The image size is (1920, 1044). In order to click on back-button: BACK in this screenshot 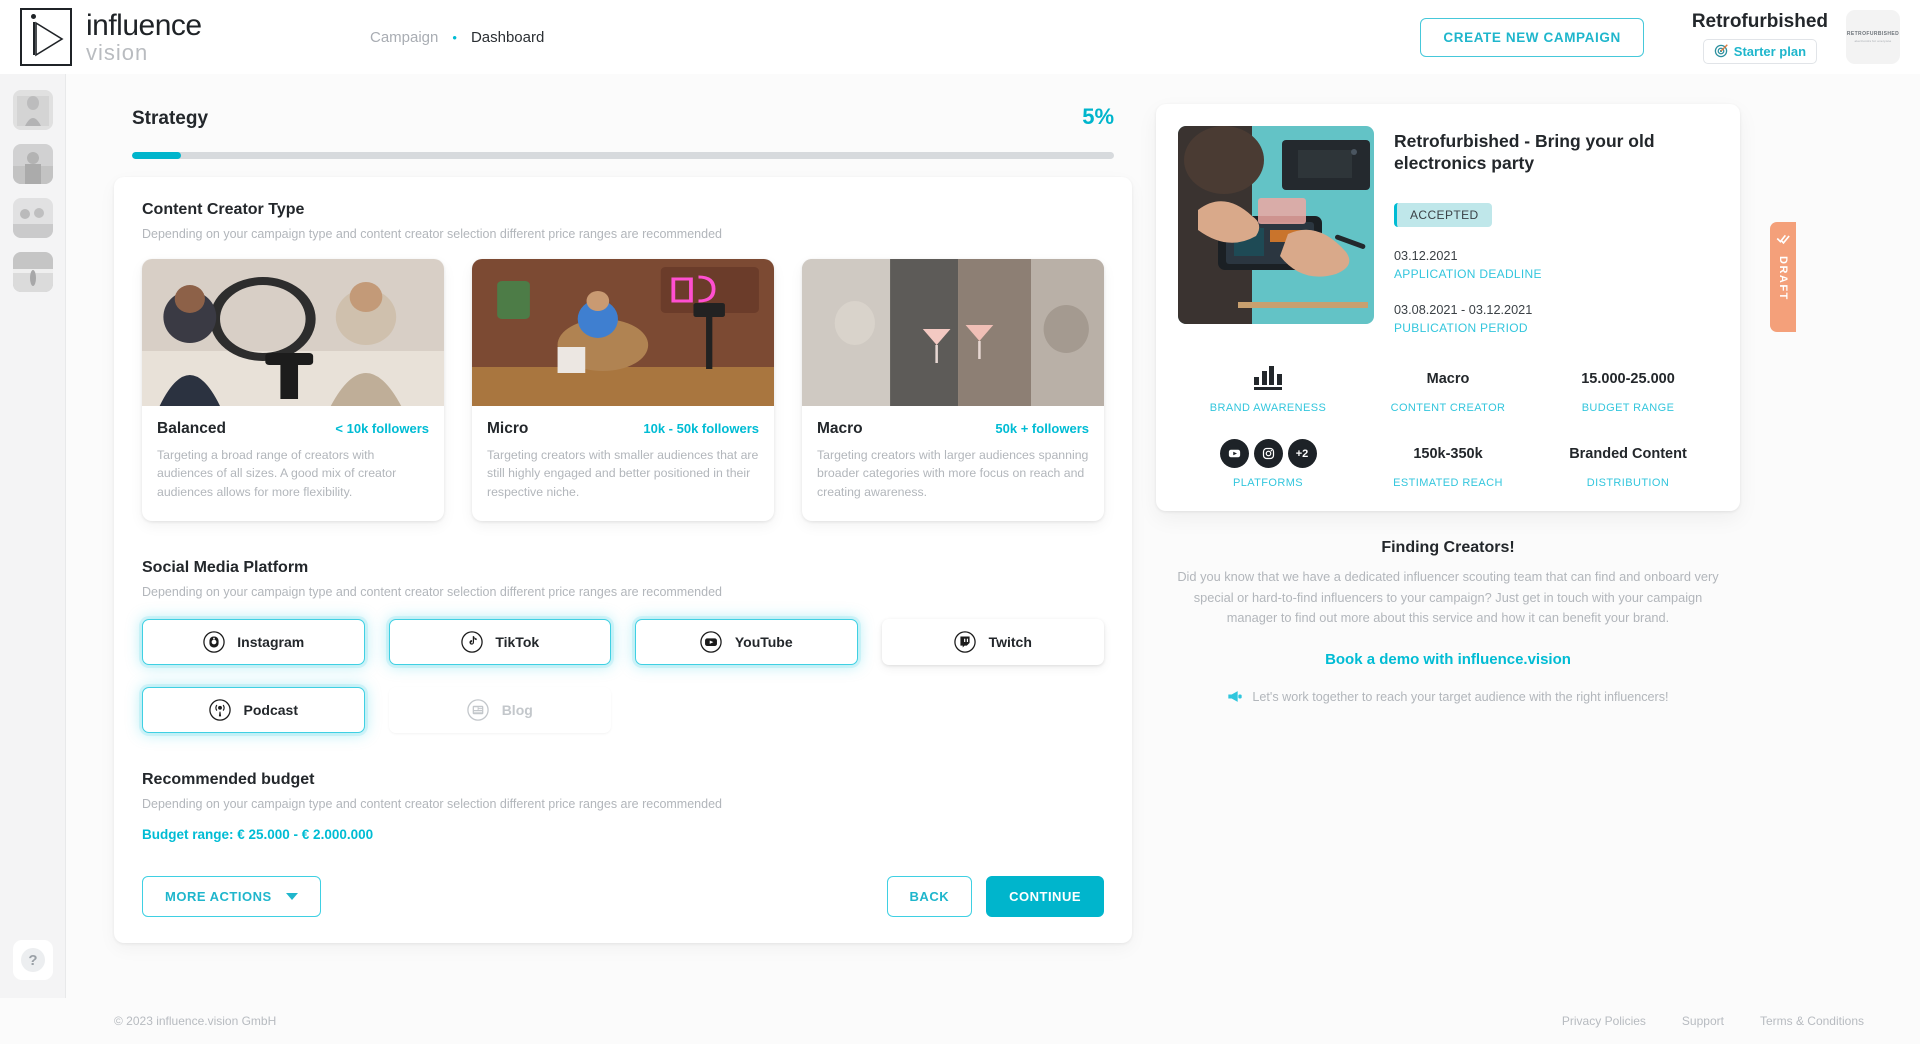, I will do `click(929, 897)`.